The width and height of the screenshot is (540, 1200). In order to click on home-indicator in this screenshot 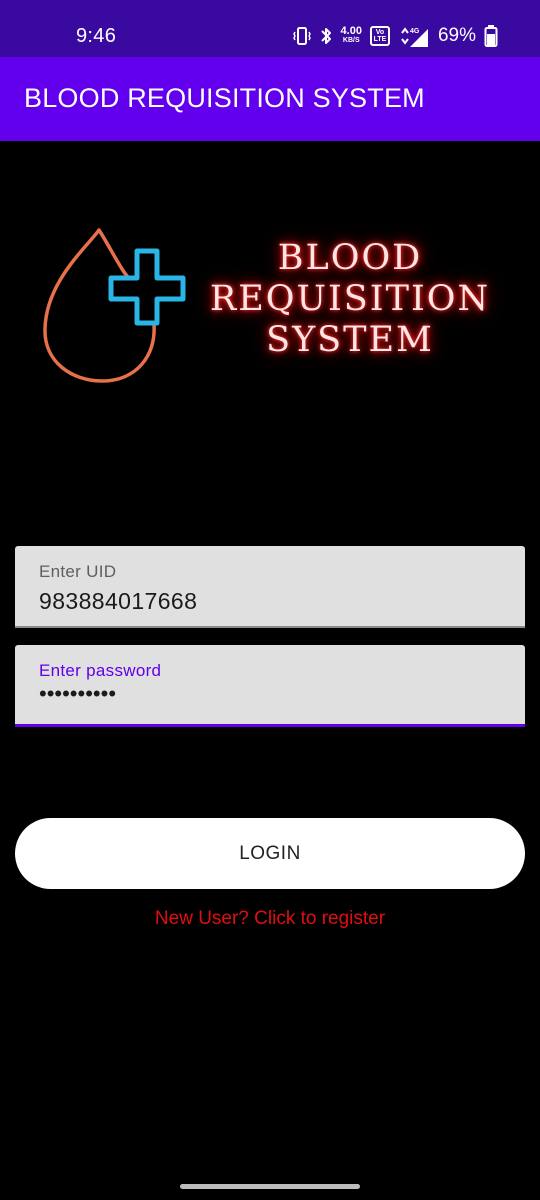, I will do `click(270, 1186)`.